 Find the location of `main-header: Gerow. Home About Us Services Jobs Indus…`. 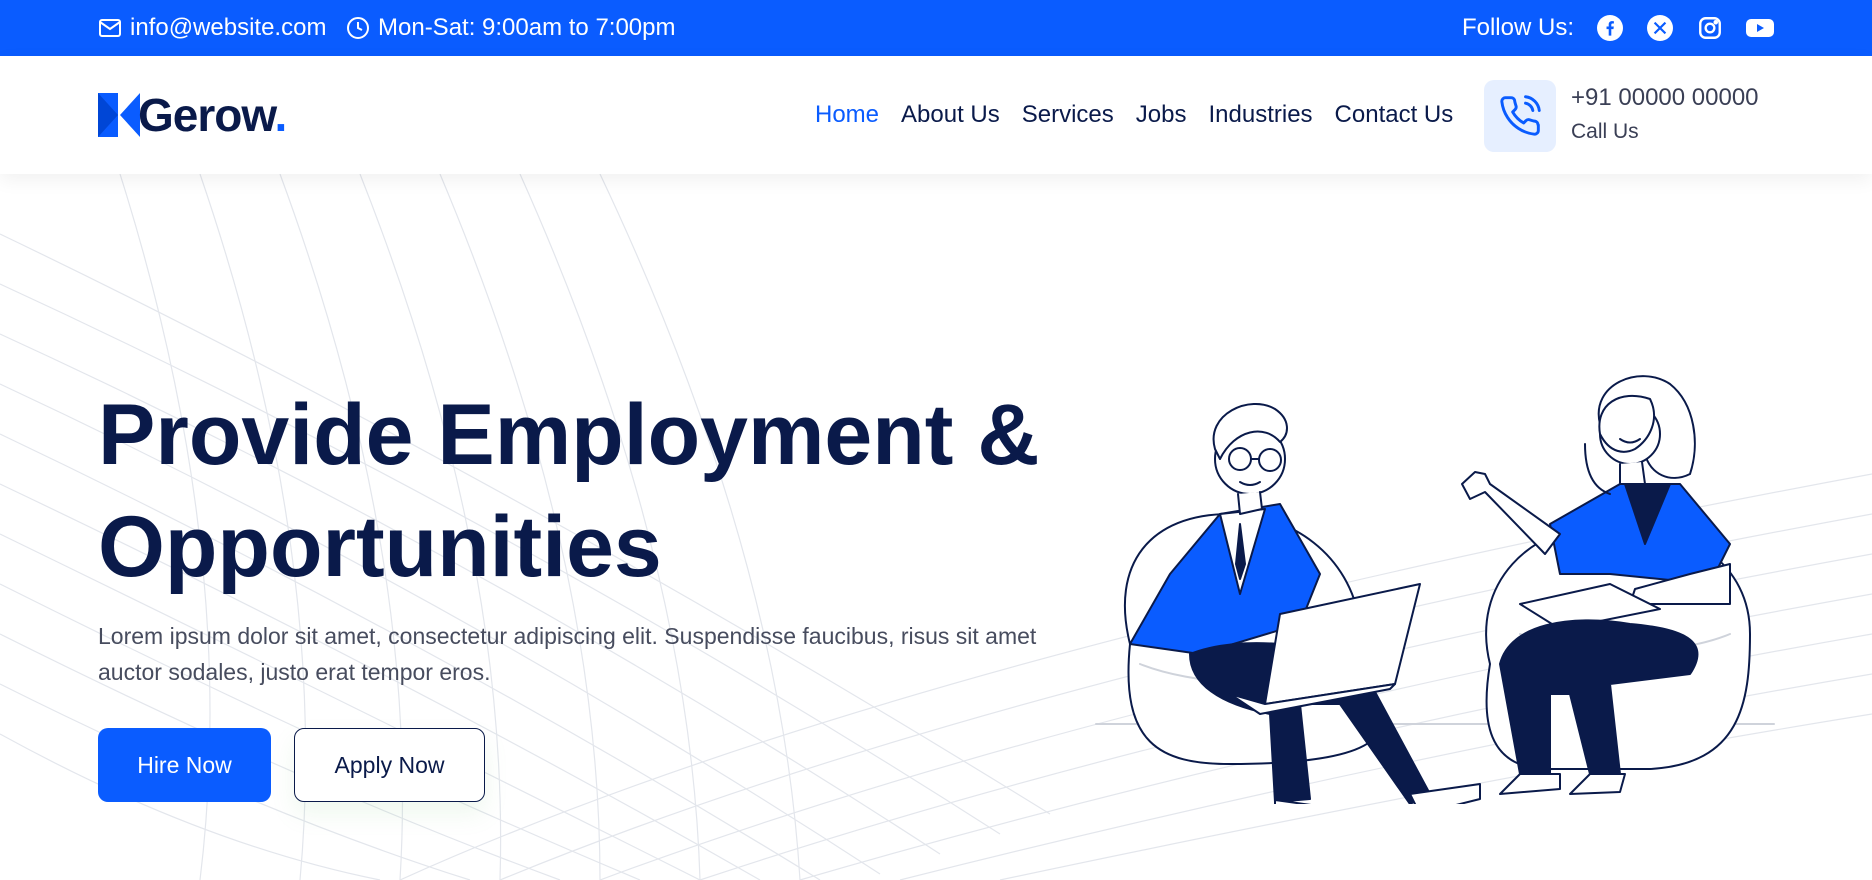

main-header: Gerow. Home About Us Services Jobs Indus… is located at coordinates (936, 115).